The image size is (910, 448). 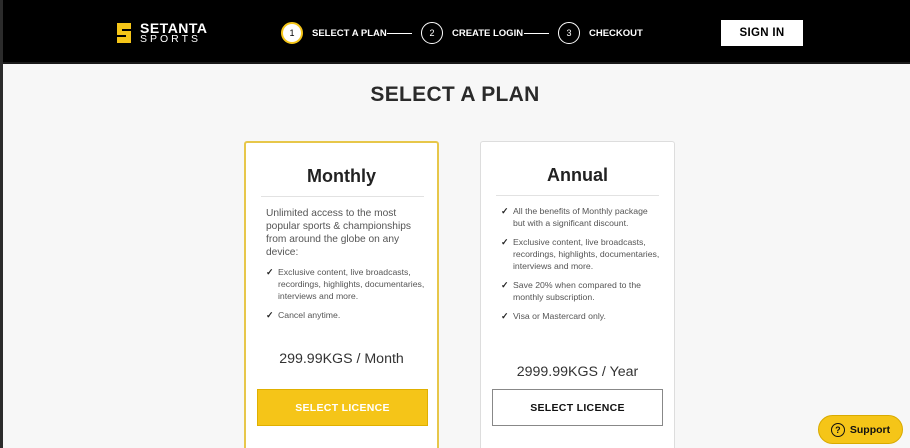 What do you see at coordinates (349, 33) in the screenshot?
I see `step-label: SELECT A PLAN` at bounding box center [349, 33].